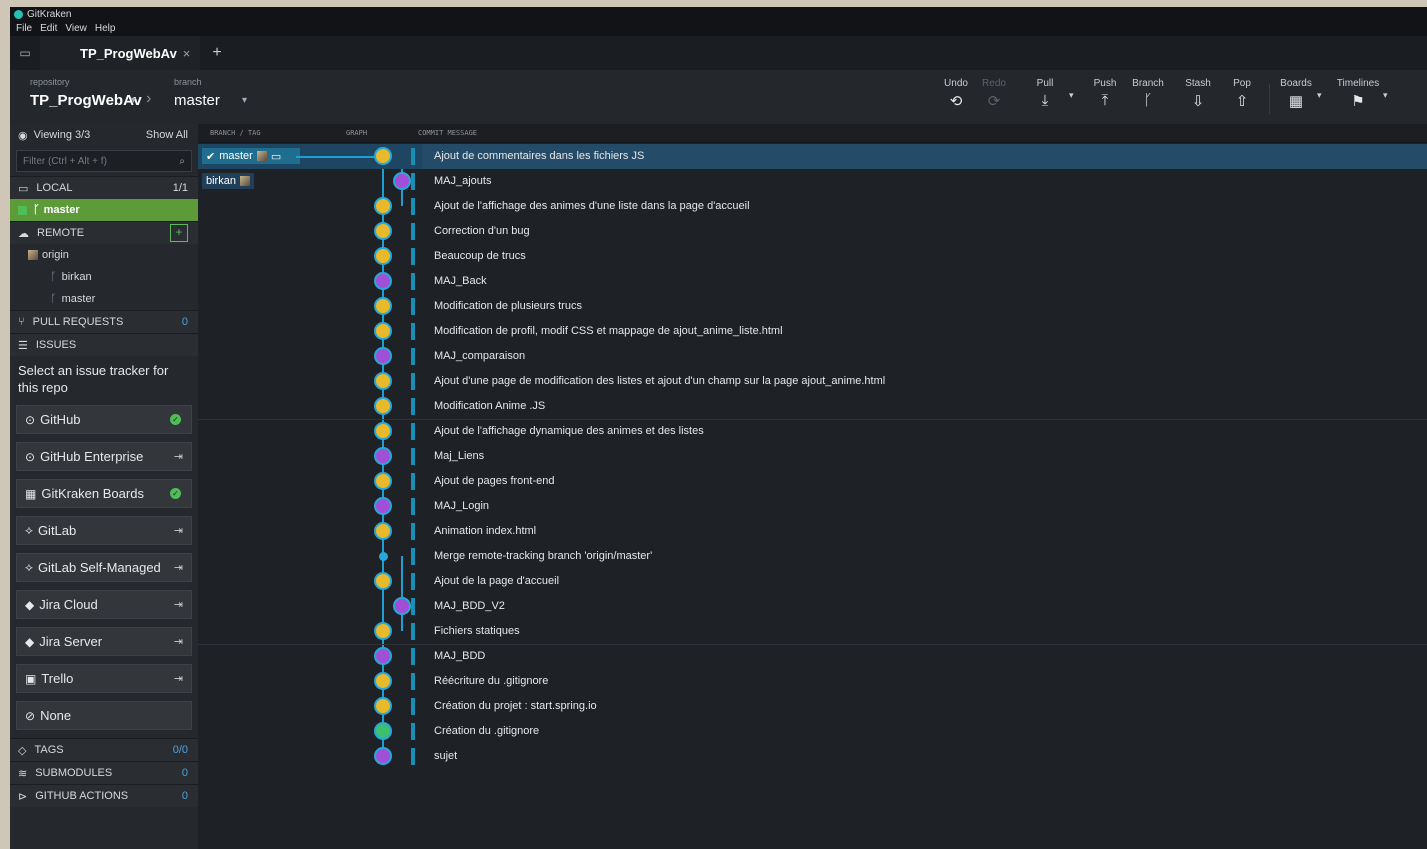 This screenshot has width=1427, height=849. I want to click on commit-row: MAJ_ajouts, so click(812, 181).